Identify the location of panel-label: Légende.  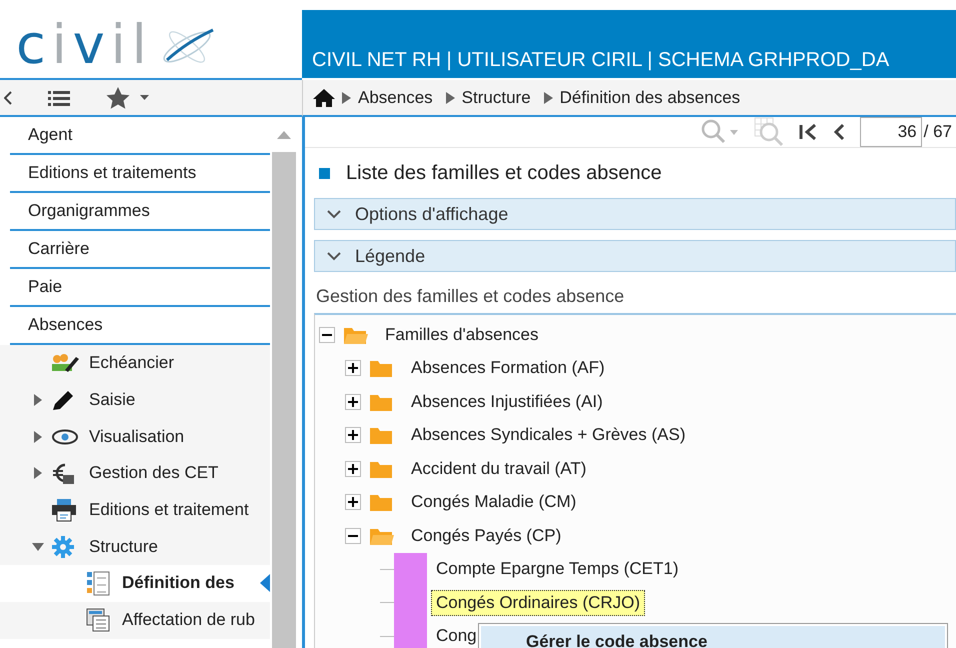
(390, 256).